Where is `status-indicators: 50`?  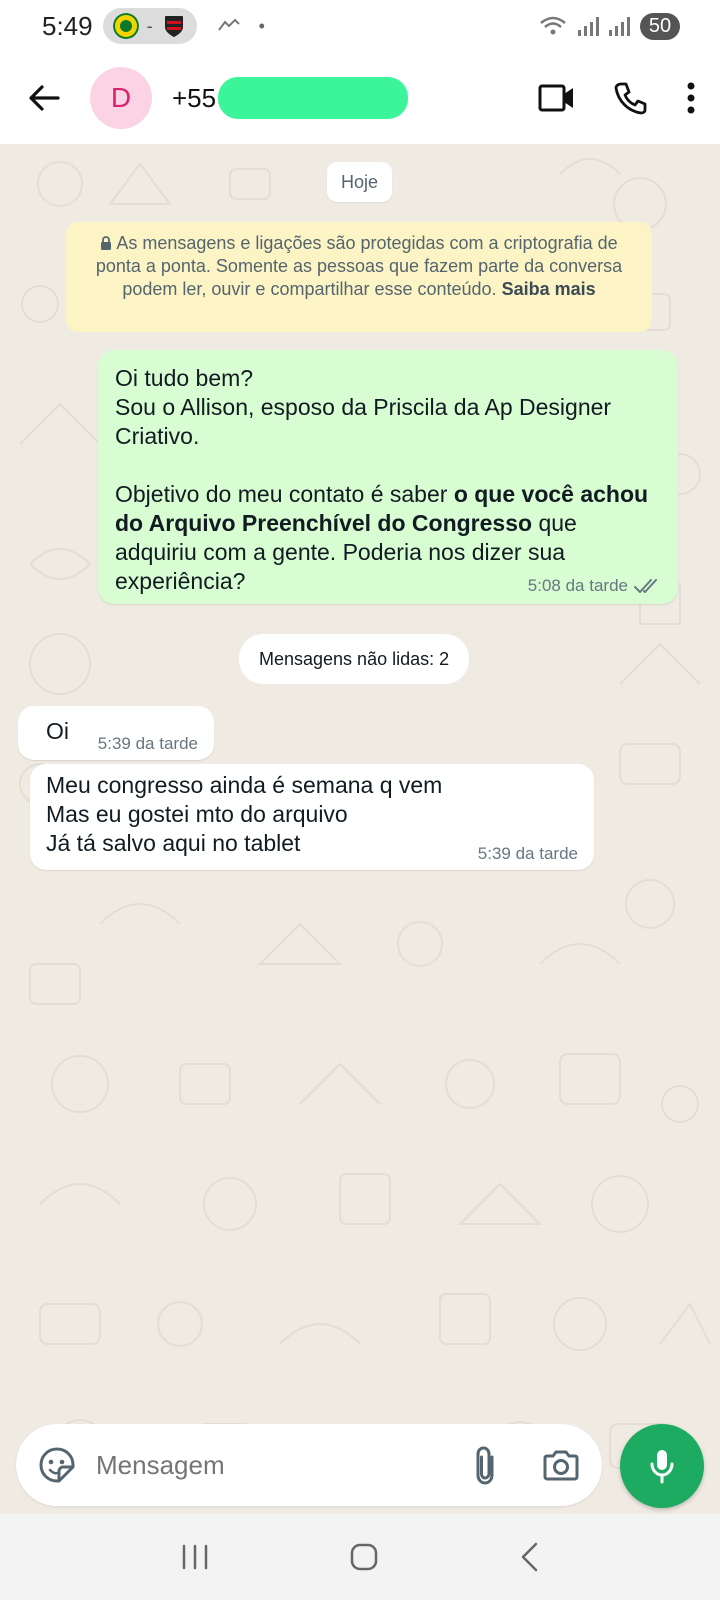
status-indicators: 50 is located at coordinates (609, 26).